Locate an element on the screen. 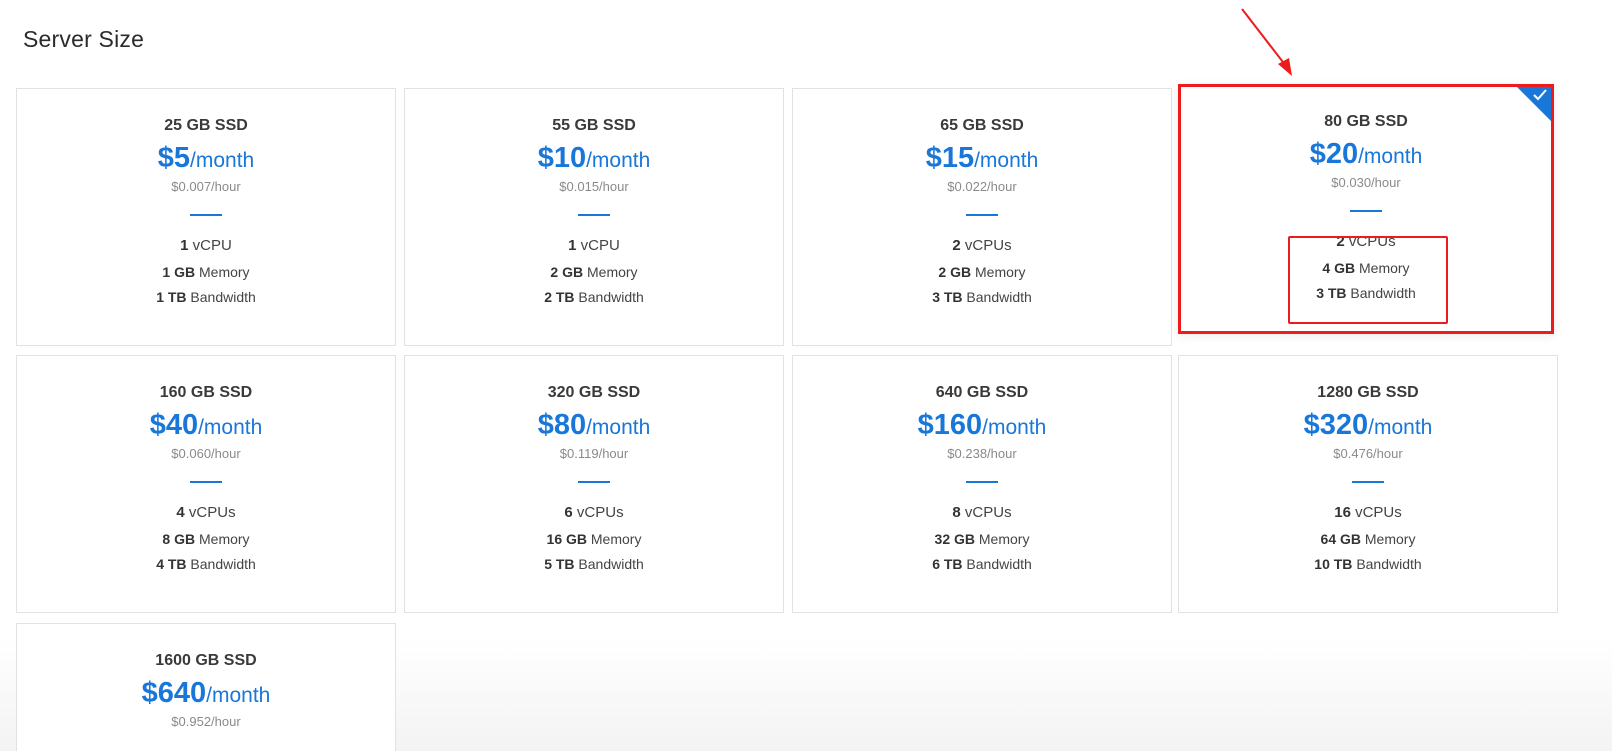 This screenshot has height=751, width=1612. plan-price-amount: $5 is located at coordinates (174, 158).